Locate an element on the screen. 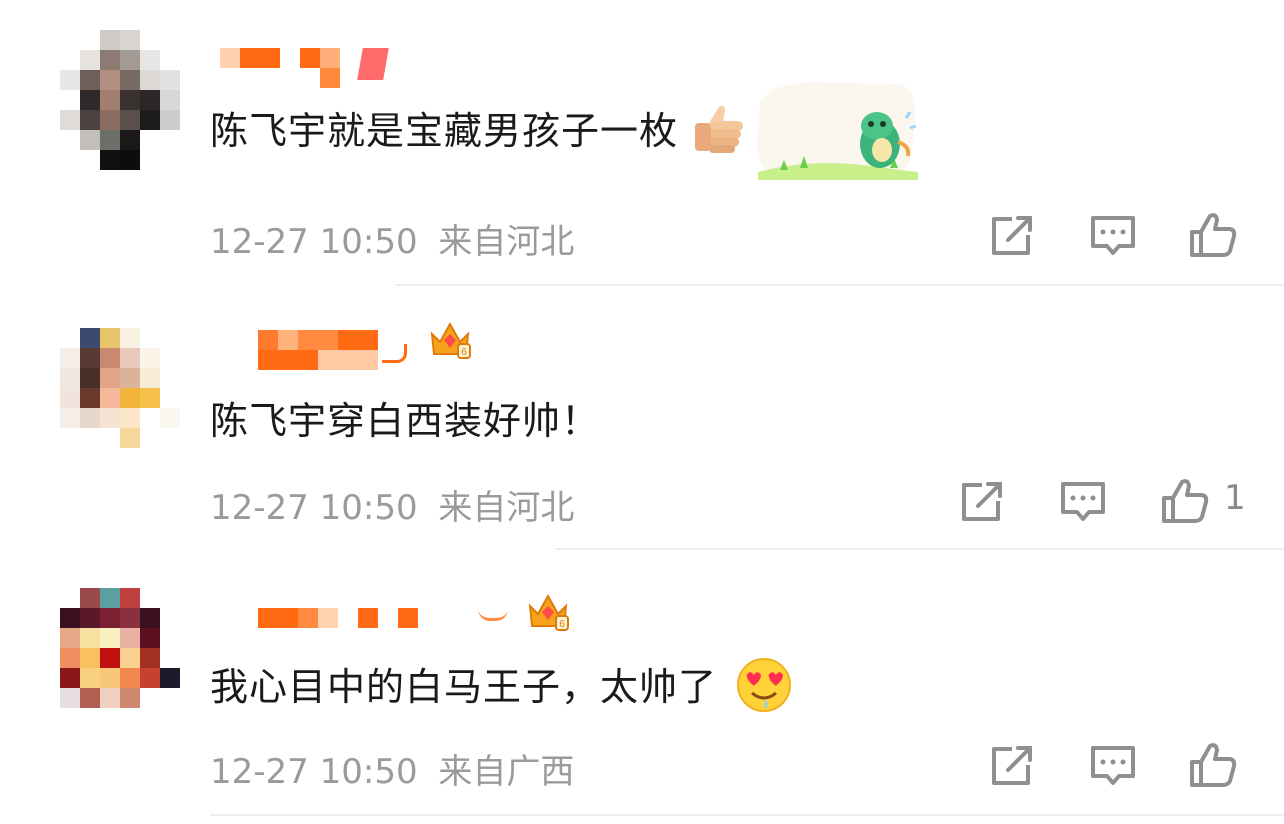 This screenshot has height=824, width=1284. comment-actions is located at coordinates (1118, 765).